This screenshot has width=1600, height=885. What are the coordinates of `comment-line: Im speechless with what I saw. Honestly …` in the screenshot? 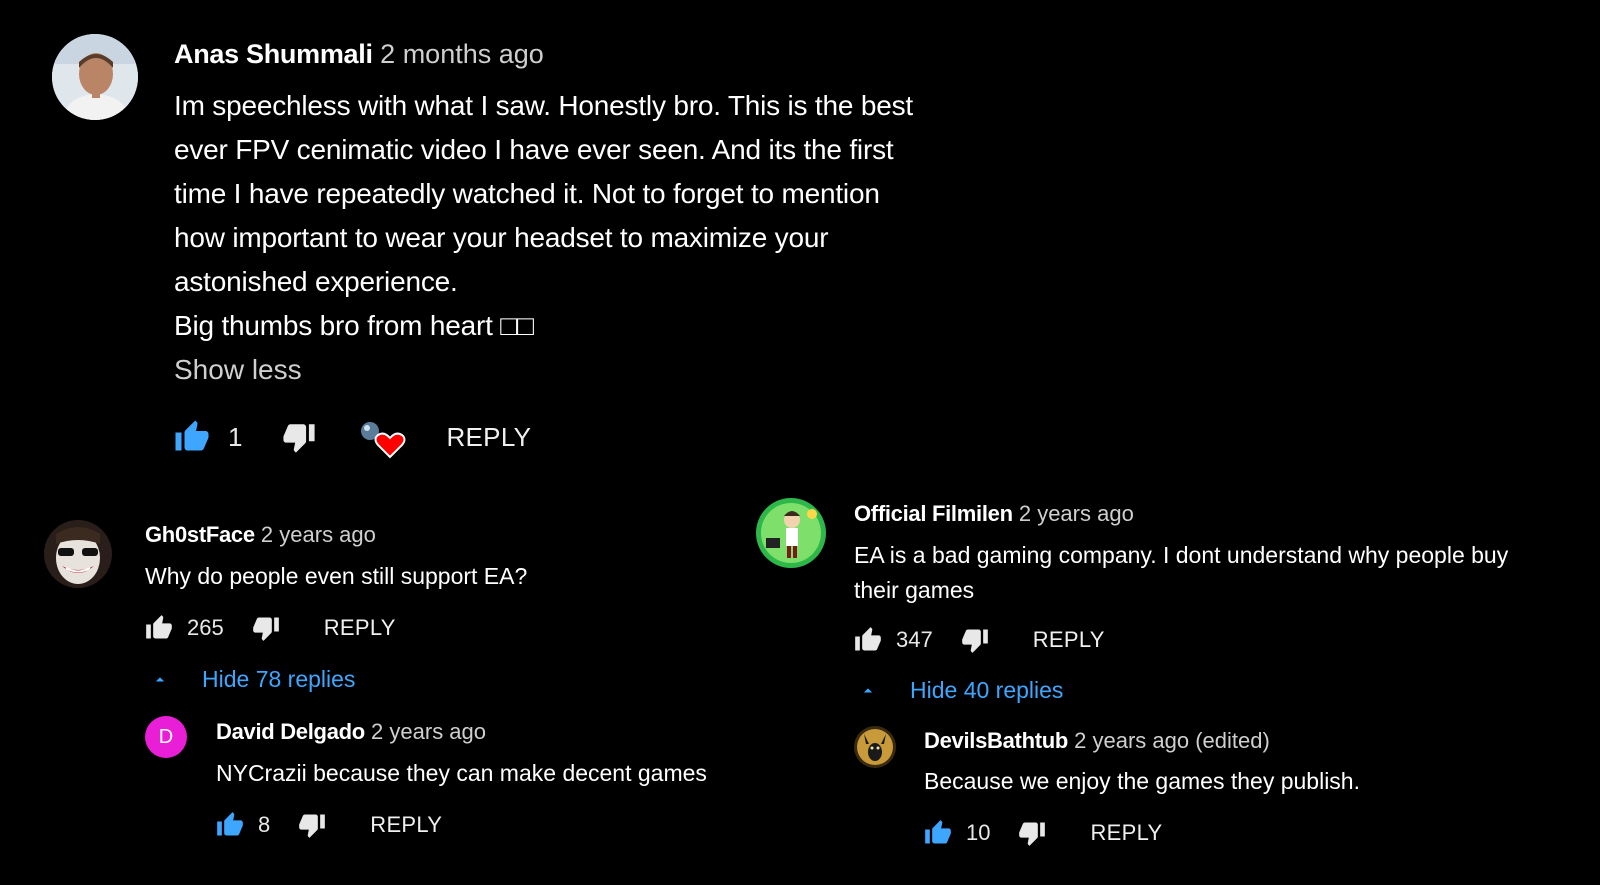 It's located at (543, 105).